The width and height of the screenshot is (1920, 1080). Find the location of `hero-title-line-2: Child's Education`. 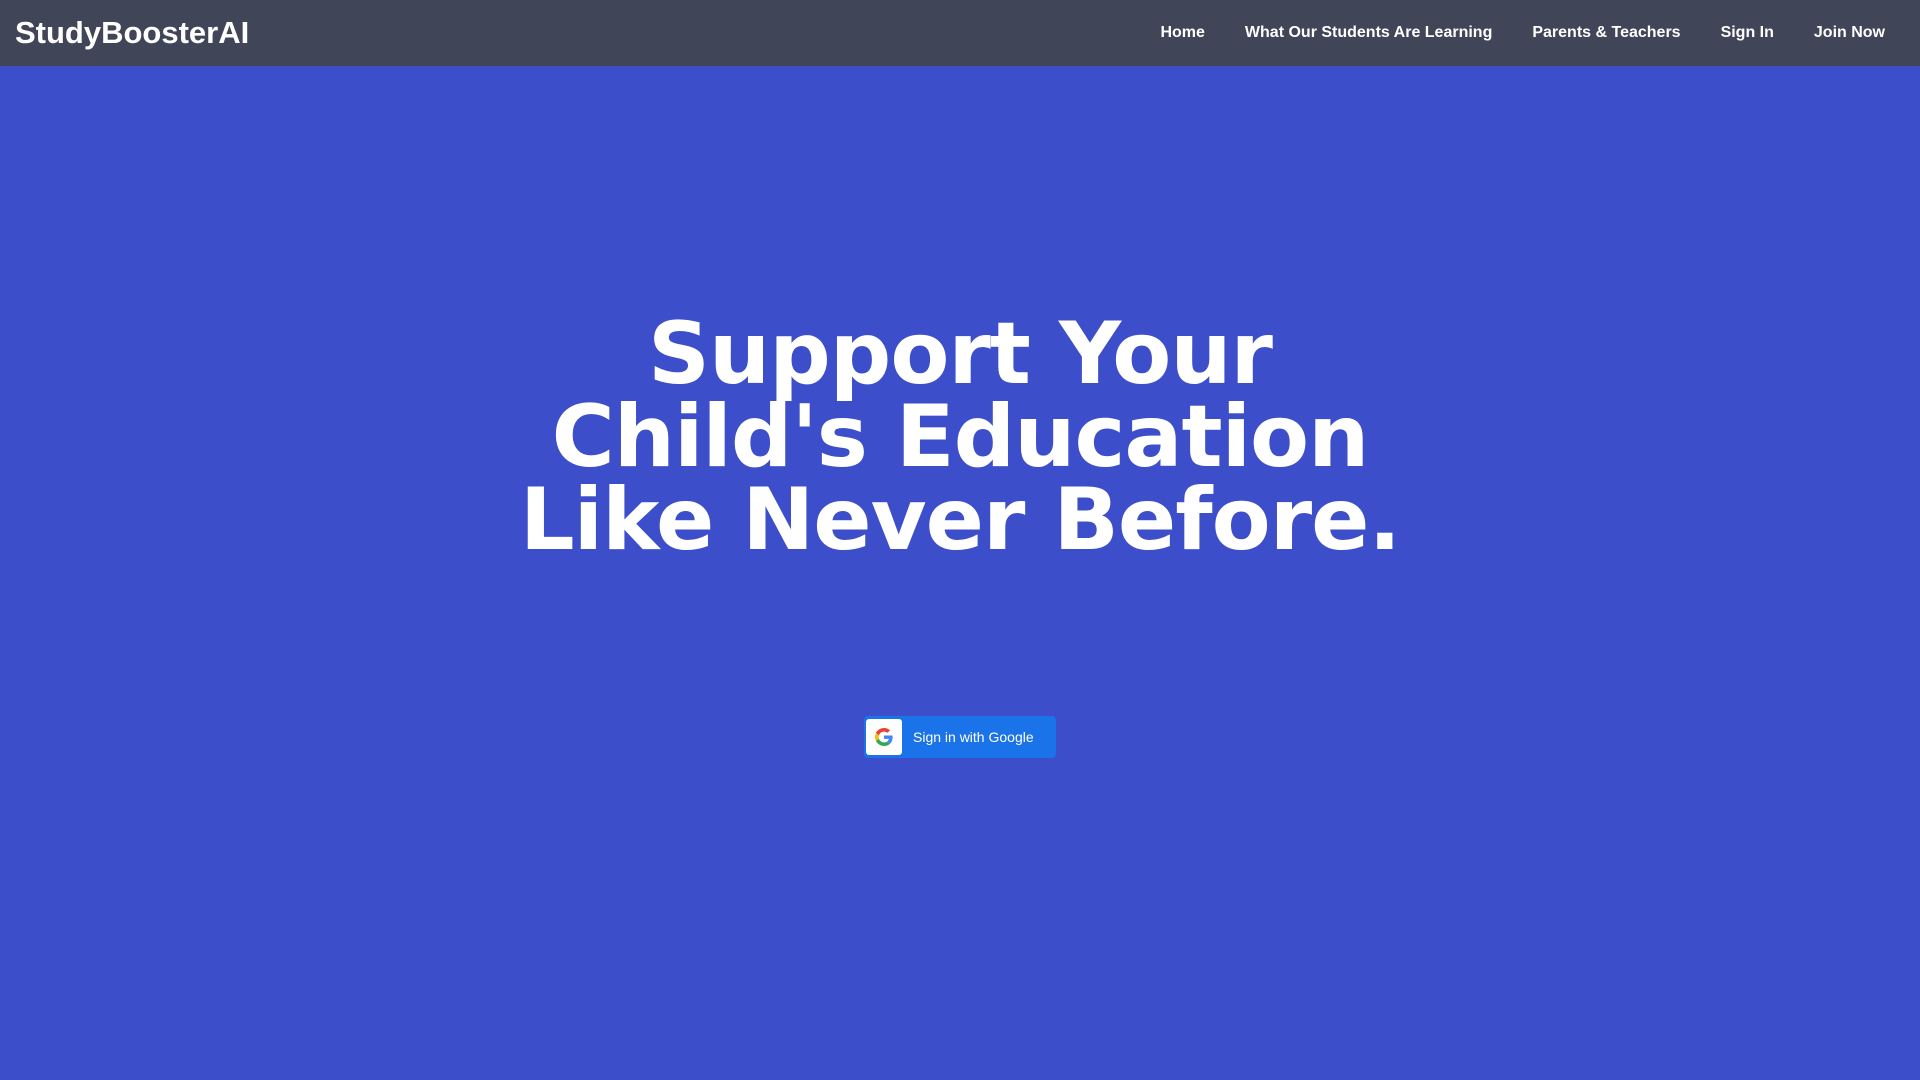

hero-title-line-2: Child's Education is located at coordinates (960, 437).